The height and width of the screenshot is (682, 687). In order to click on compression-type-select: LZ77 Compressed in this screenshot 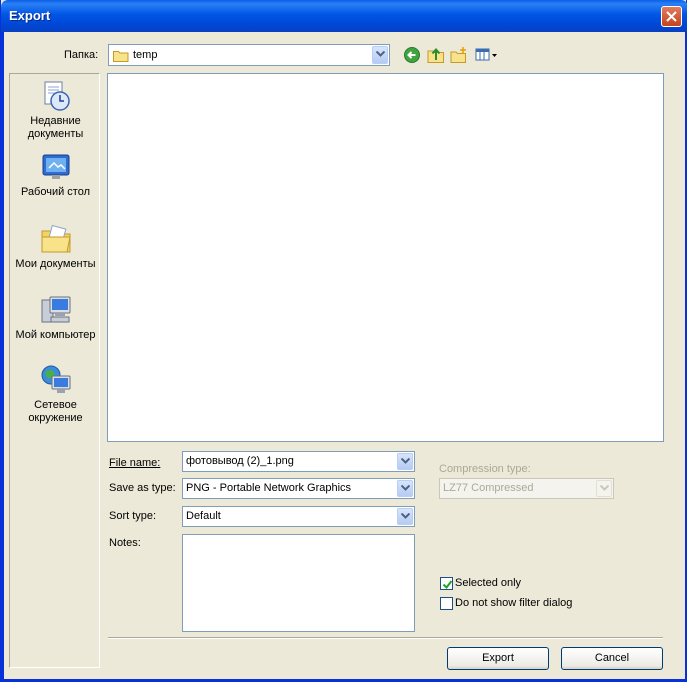, I will do `click(526, 488)`.